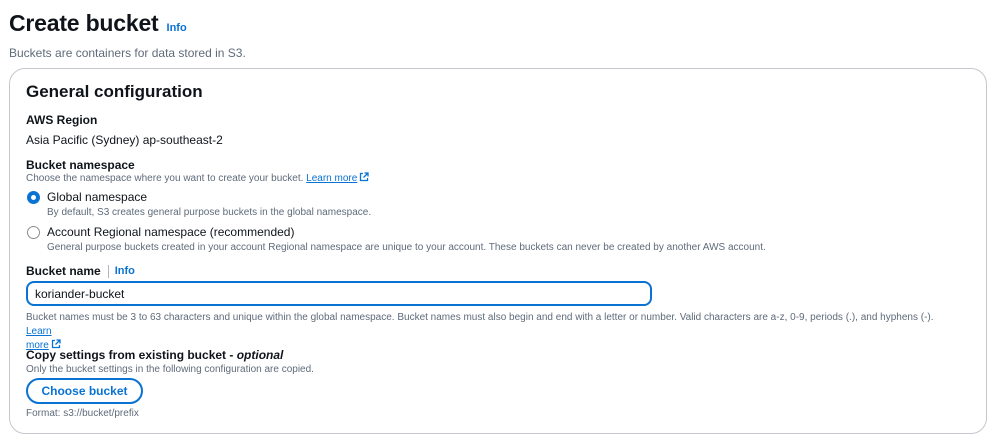 This screenshot has height=444, width=1000. What do you see at coordinates (171, 232) in the screenshot?
I see `radio-label-account-regional: Account Regional namespace (recommended)` at bounding box center [171, 232].